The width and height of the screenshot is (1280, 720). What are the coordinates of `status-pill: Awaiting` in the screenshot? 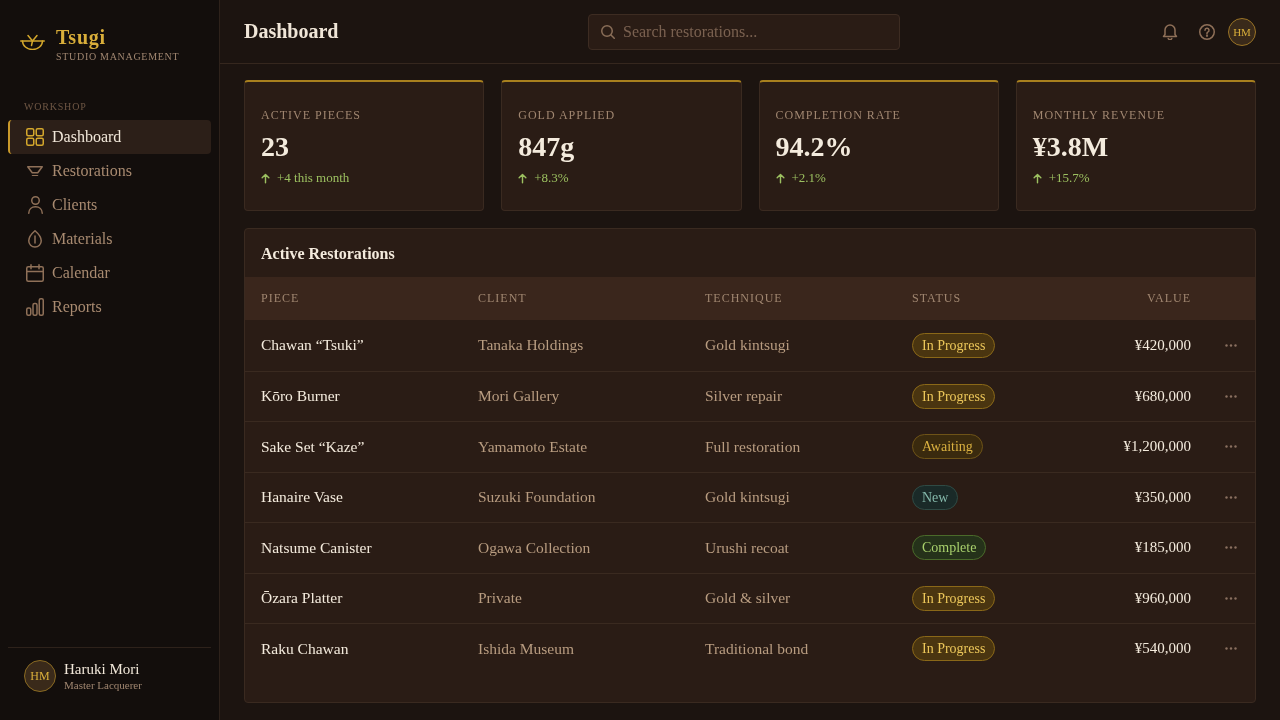 It's located at (947, 447).